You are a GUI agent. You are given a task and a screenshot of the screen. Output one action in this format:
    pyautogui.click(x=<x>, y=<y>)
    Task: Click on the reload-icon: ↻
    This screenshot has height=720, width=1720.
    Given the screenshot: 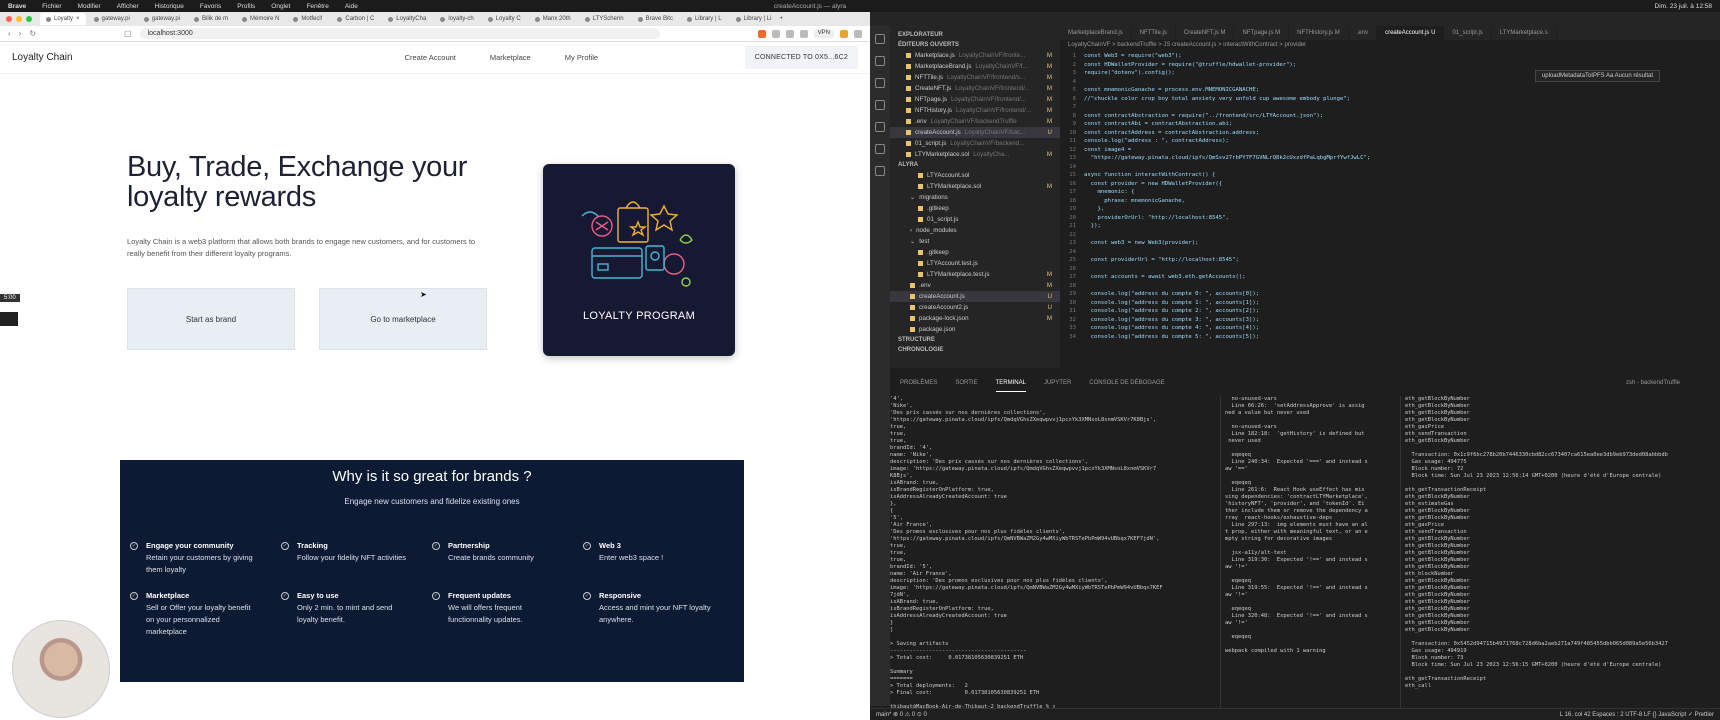 What is the action you would take?
    pyautogui.click(x=32, y=33)
    